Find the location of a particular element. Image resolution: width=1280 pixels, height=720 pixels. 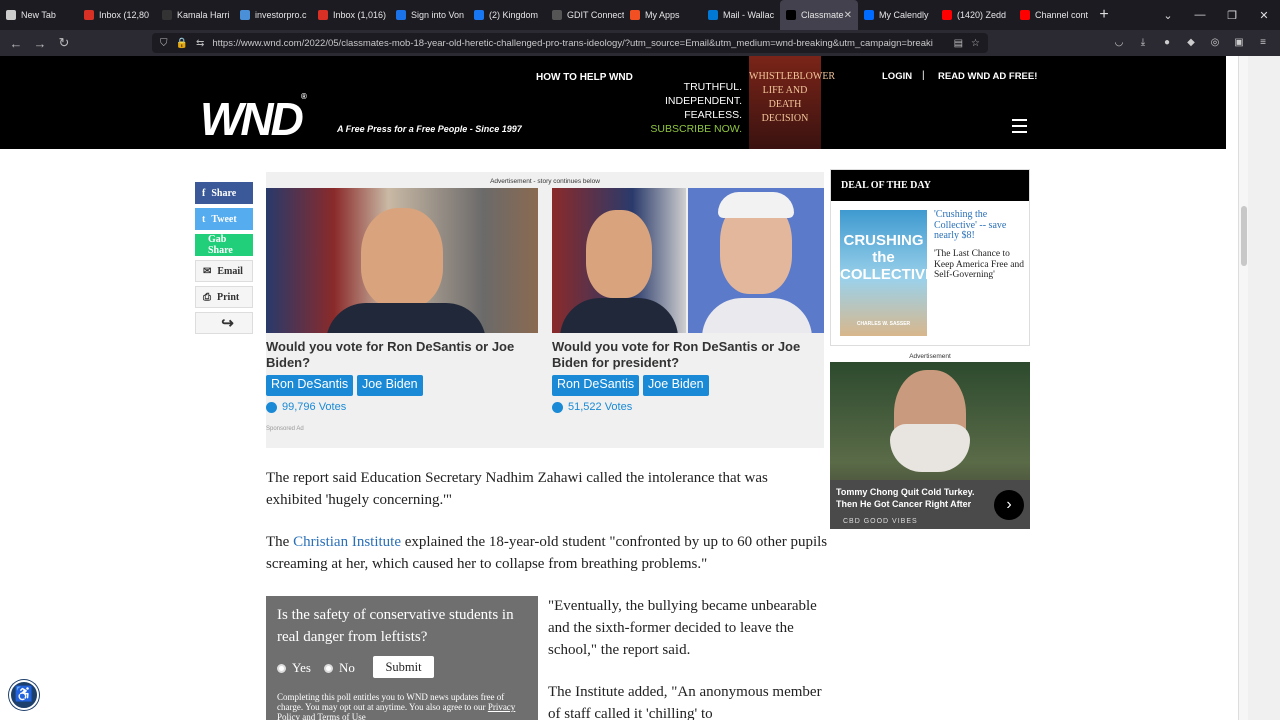

logo-text: WND is located at coordinates (252, 119).